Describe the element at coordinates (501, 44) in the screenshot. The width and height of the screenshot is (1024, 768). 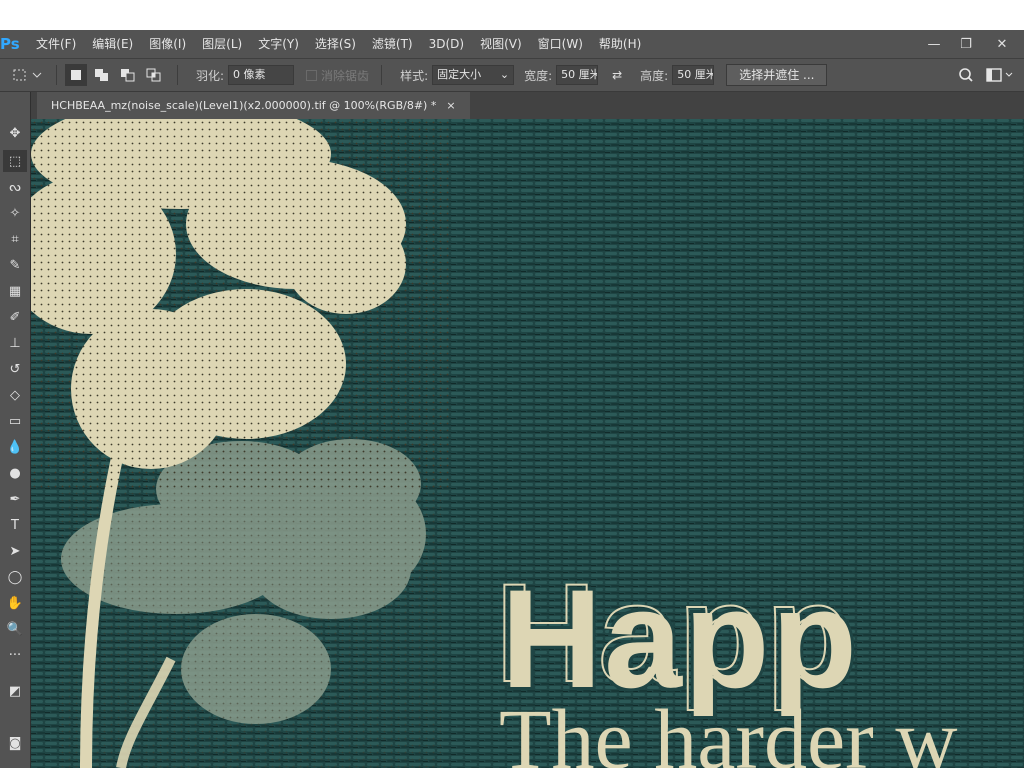
I see `menu-view: 视图(V)` at that location.